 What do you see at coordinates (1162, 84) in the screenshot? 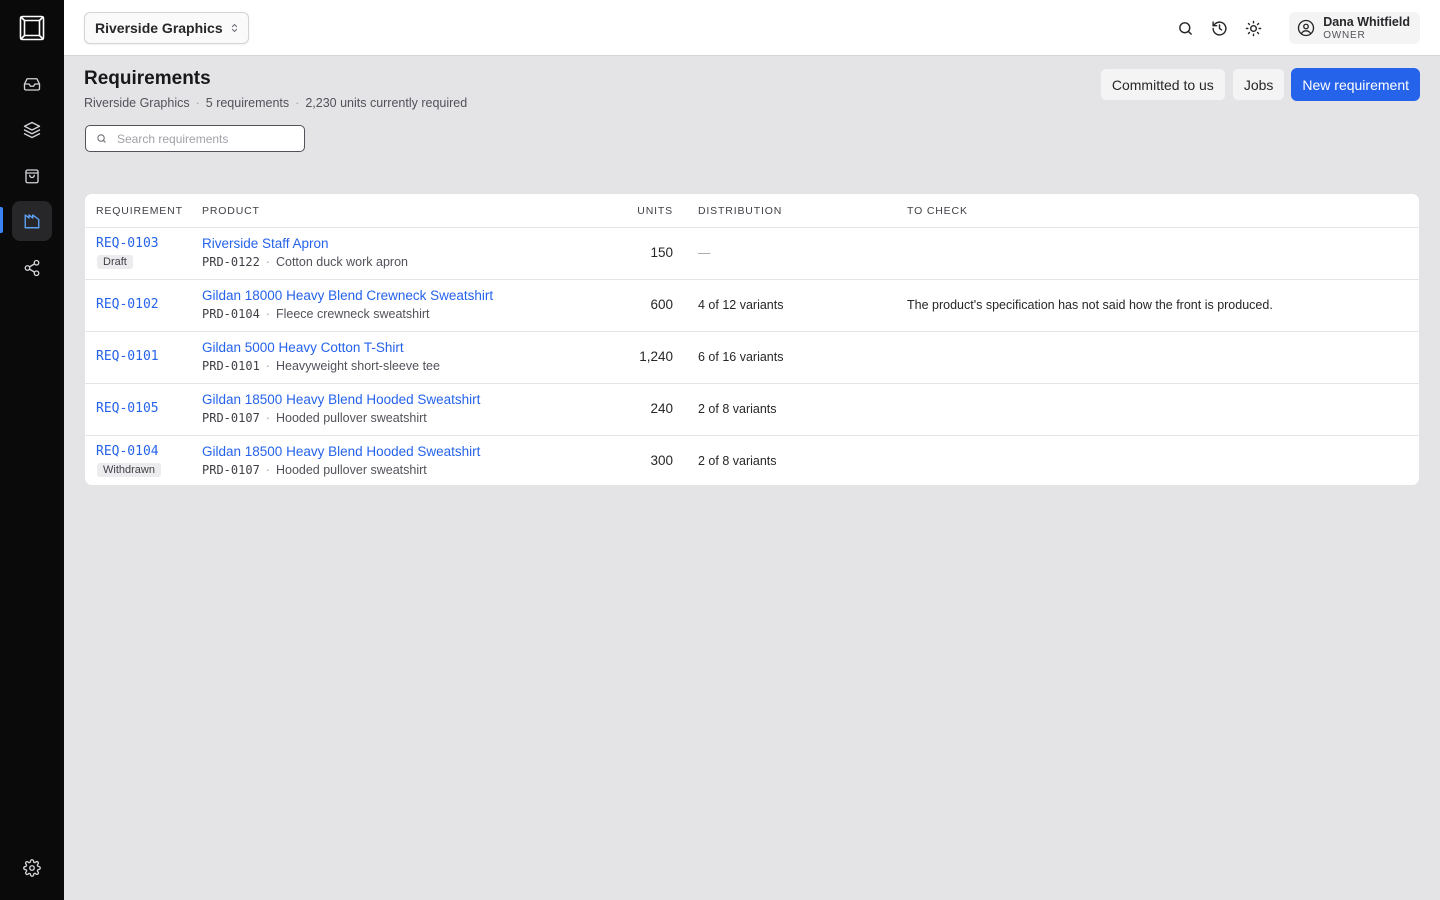
I see `committed-to-us-button: Committed to us` at bounding box center [1162, 84].